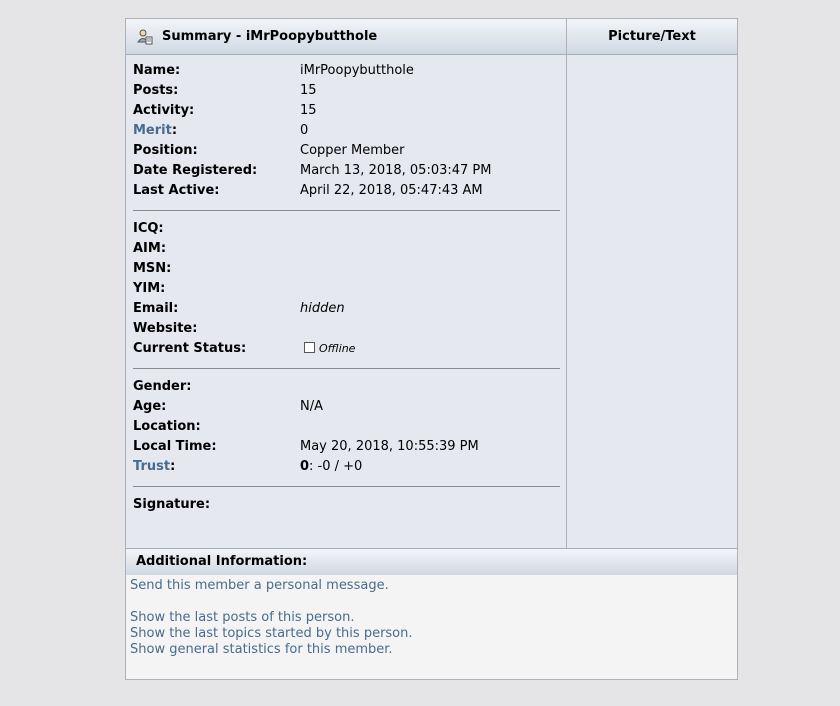  Describe the element at coordinates (652, 37) in the screenshot. I see `picture-text-header: Picture/Text` at that location.